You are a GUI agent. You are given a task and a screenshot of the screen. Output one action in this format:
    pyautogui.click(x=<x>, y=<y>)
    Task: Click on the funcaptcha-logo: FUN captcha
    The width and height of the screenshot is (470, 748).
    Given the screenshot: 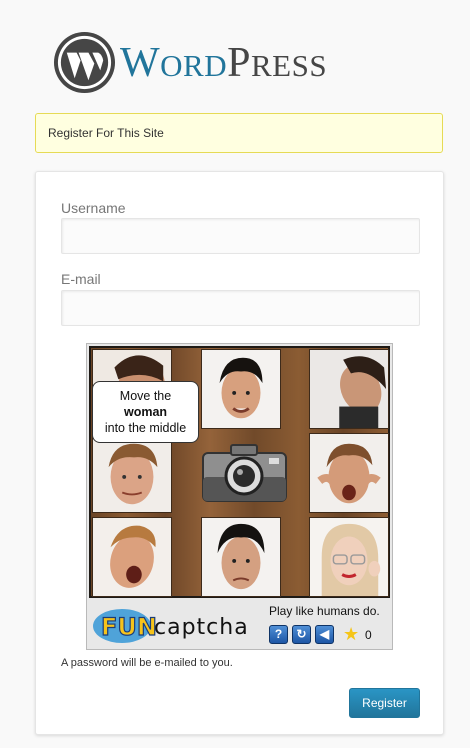 What is the action you would take?
    pyautogui.click(x=171, y=626)
    